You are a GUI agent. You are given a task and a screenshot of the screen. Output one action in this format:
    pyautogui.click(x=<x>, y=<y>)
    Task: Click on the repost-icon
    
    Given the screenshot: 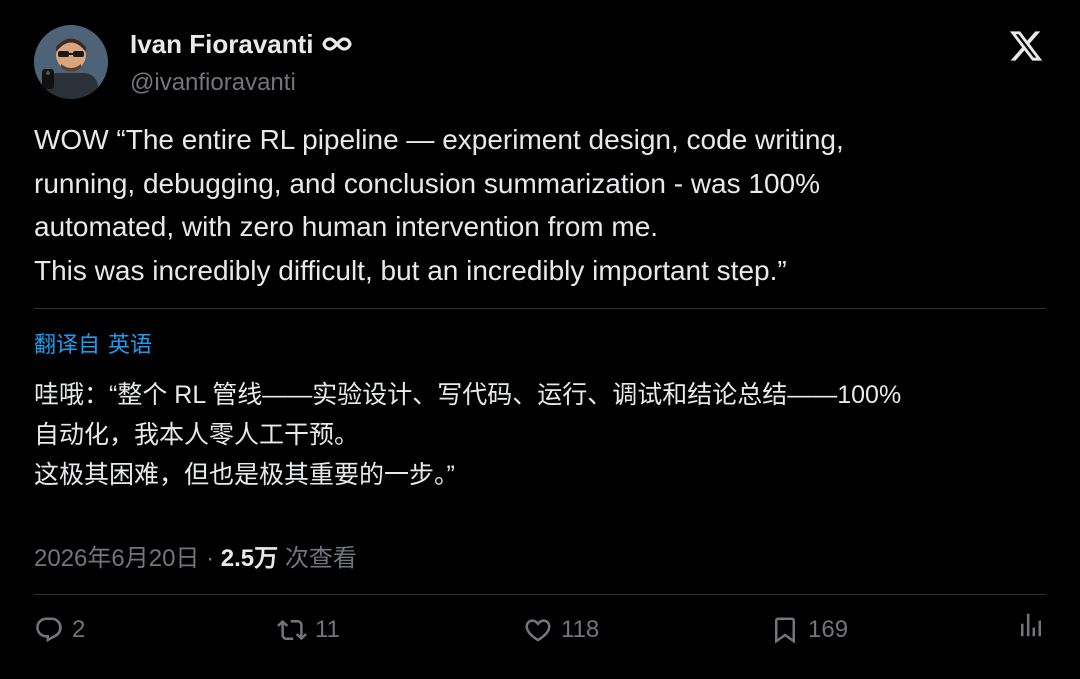 What is the action you would take?
    pyautogui.click(x=292, y=630)
    